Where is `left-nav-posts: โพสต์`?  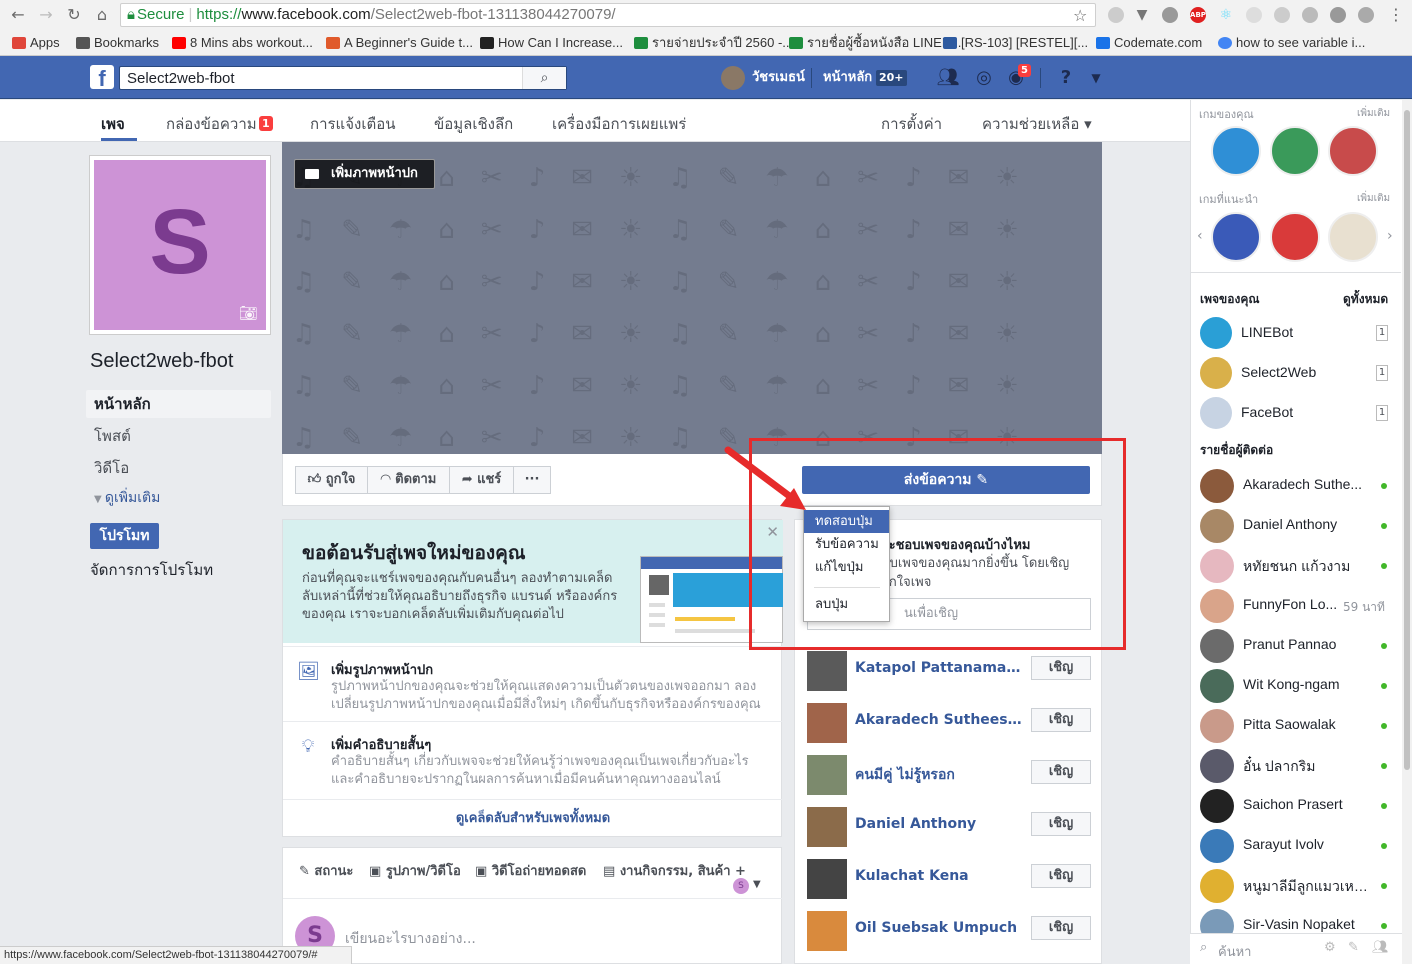 left-nav-posts: โพสต์ is located at coordinates (178, 436).